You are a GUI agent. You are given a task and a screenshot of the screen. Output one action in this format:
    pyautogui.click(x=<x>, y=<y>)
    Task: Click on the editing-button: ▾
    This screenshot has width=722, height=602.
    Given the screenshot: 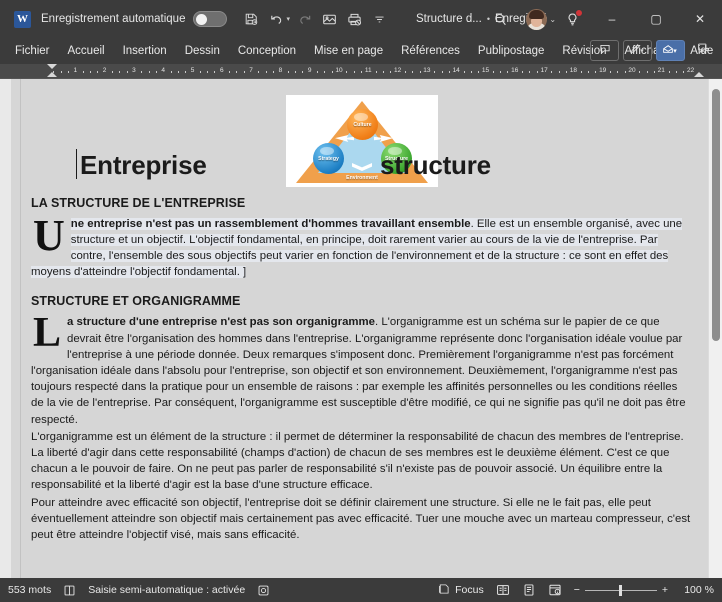 What is the action you would take?
    pyautogui.click(x=637, y=50)
    